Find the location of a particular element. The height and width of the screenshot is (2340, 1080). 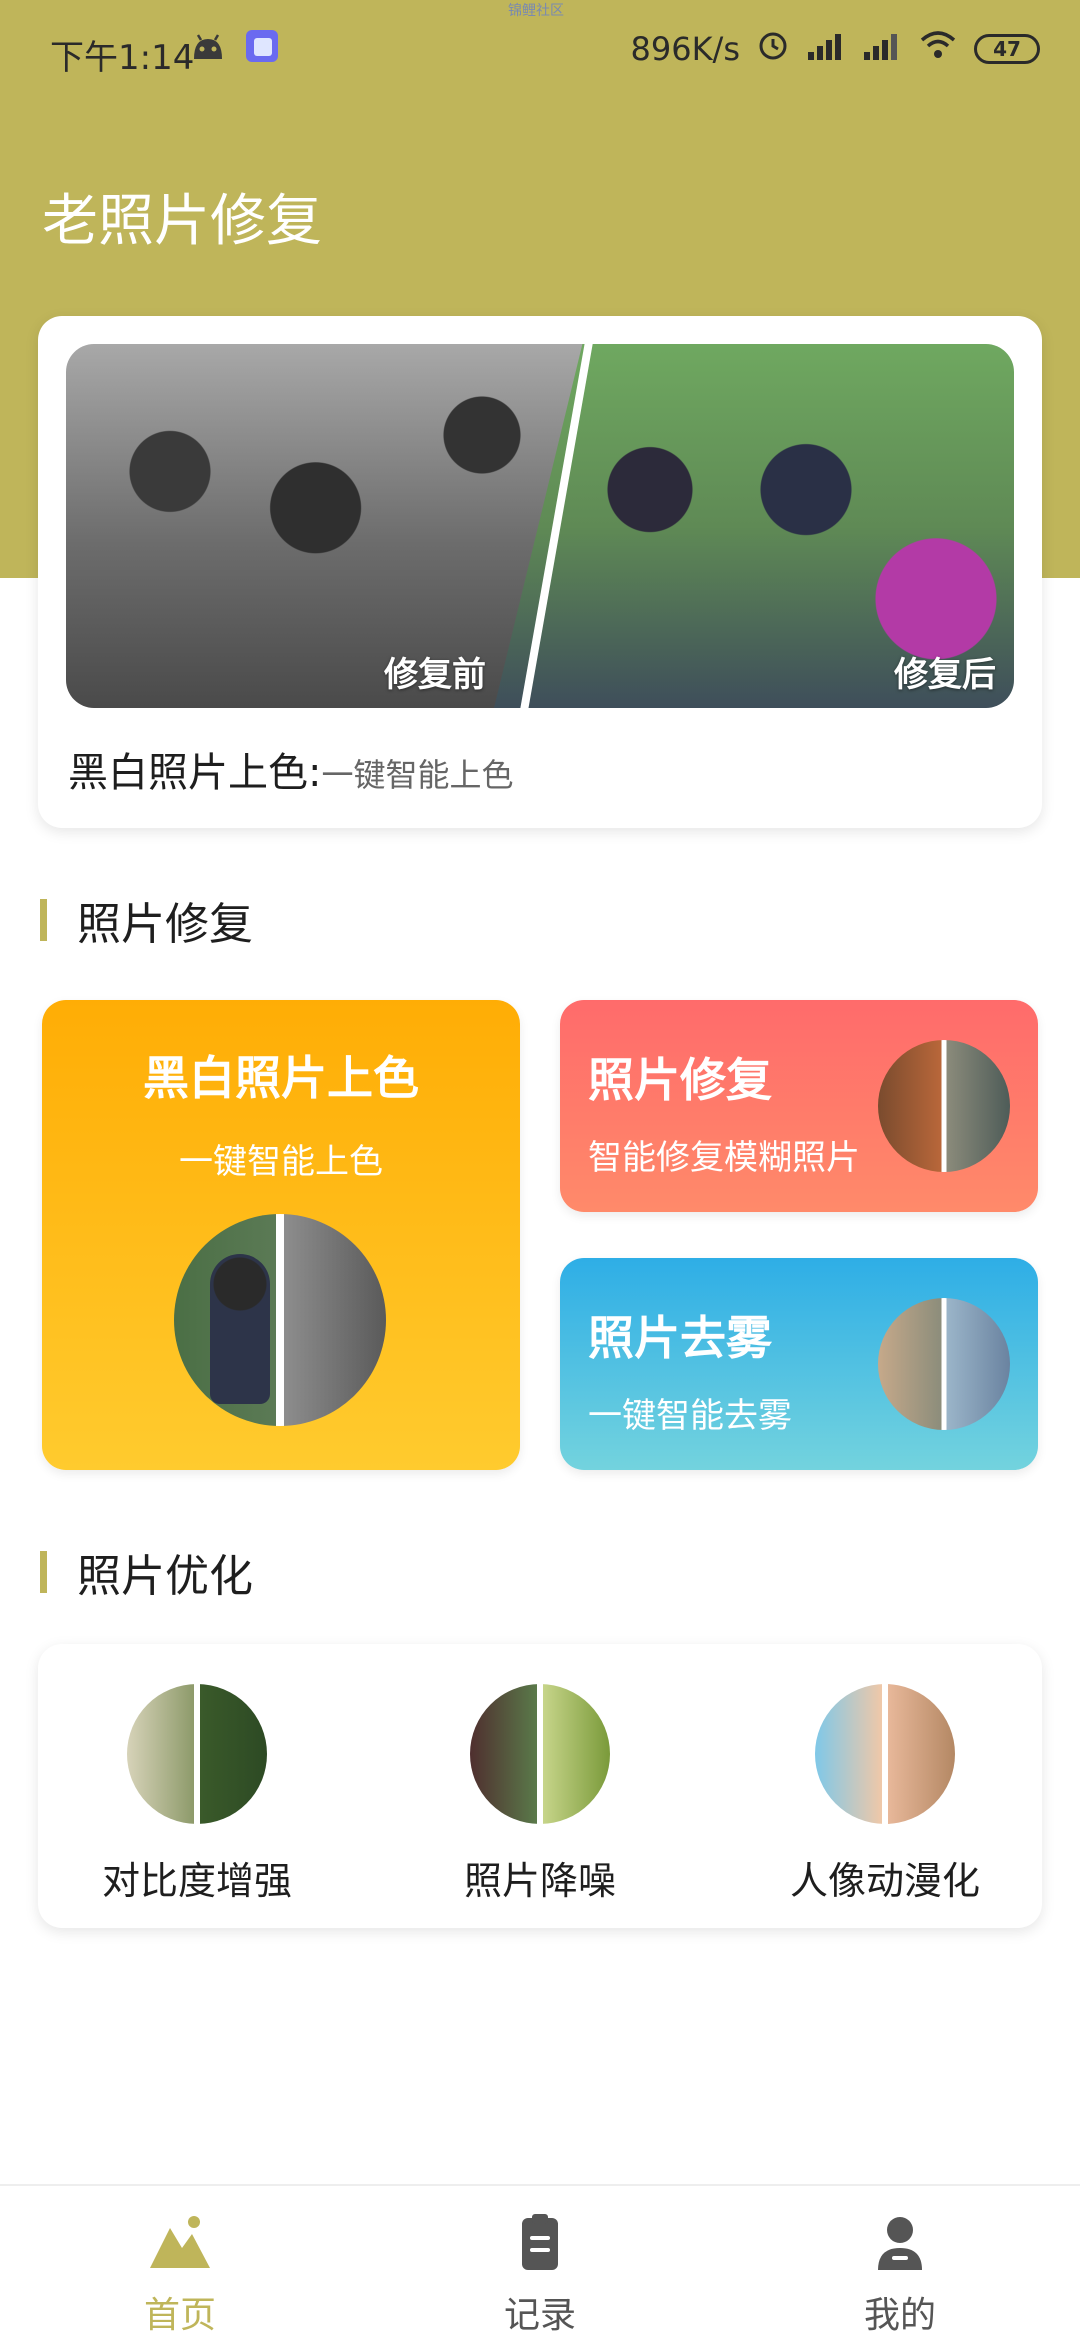

optimize-item-anime: 人像动漫化 is located at coordinates (885, 1794).